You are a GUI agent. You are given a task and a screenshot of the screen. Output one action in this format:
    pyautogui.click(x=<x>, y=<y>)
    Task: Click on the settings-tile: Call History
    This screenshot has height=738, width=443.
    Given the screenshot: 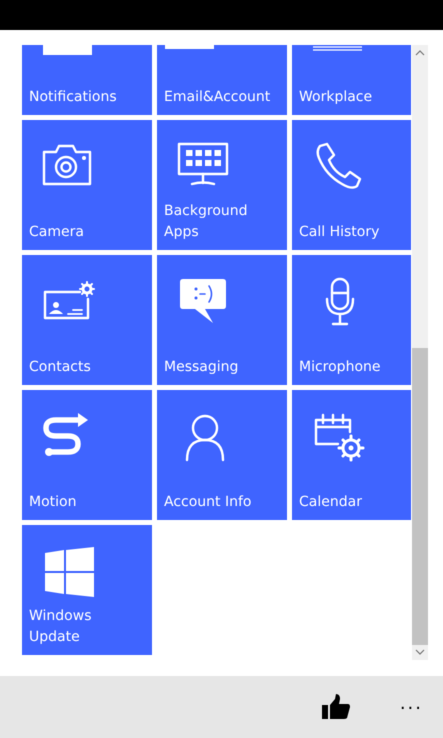 What is the action you would take?
    pyautogui.click(x=351, y=185)
    